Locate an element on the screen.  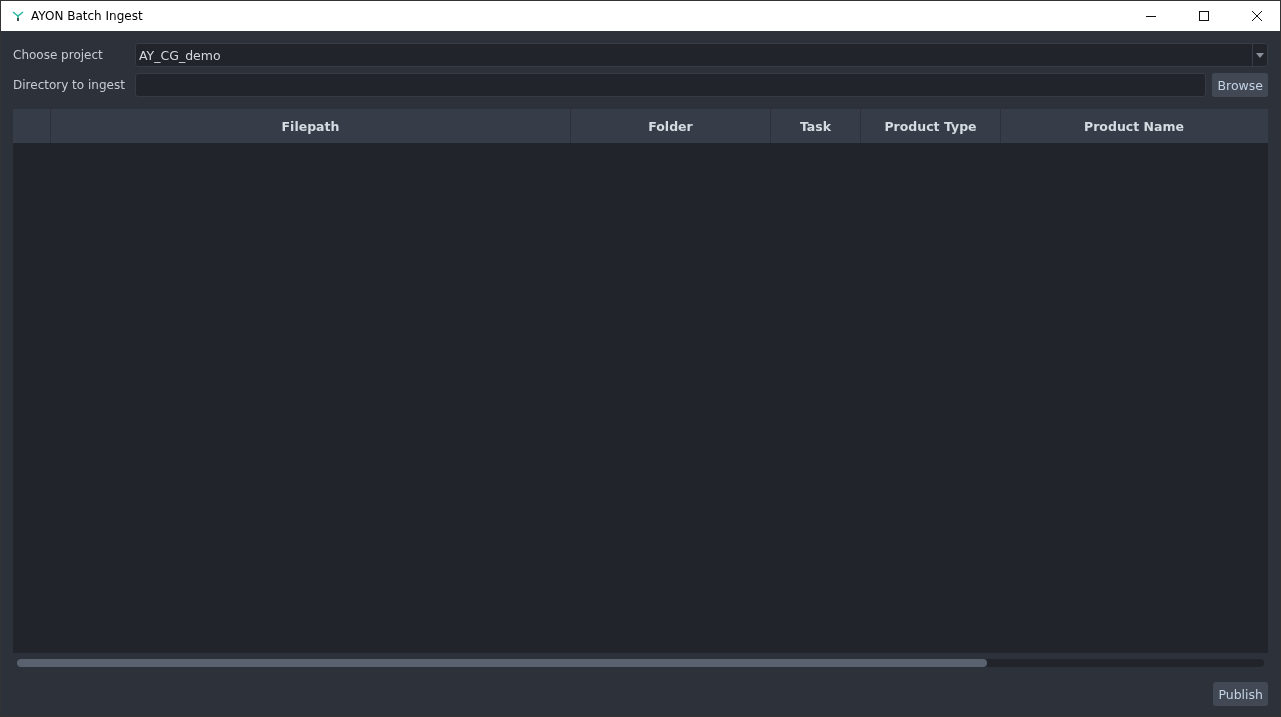
column-header: Product Type is located at coordinates (931, 126).